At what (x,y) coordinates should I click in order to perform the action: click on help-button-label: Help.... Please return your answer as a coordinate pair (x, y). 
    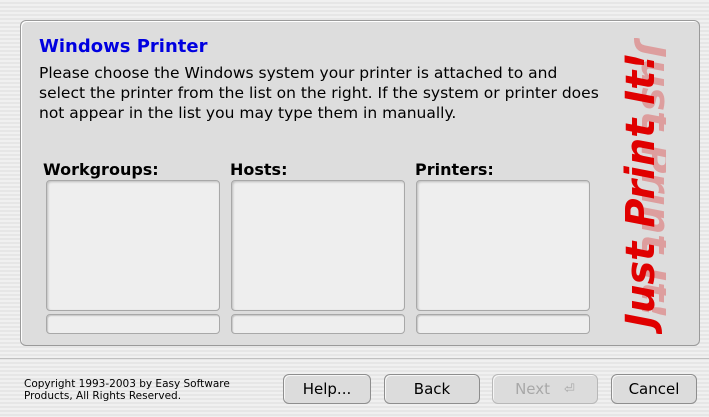
    Looking at the image, I should click on (327, 389).